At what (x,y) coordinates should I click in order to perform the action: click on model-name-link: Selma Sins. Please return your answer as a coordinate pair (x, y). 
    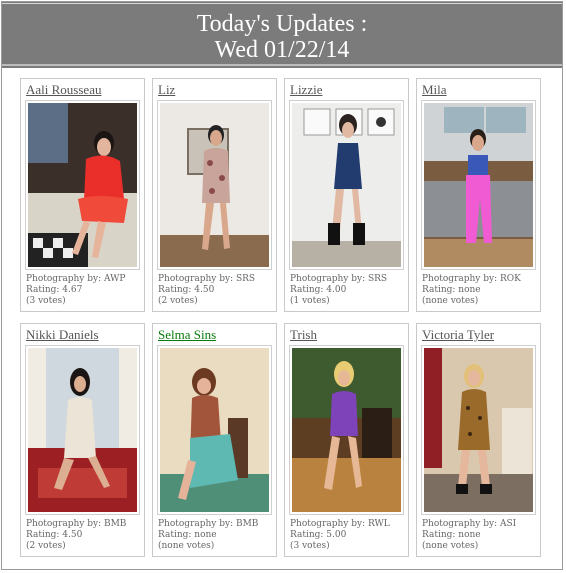
    Looking at the image, I should click on (187, 335).